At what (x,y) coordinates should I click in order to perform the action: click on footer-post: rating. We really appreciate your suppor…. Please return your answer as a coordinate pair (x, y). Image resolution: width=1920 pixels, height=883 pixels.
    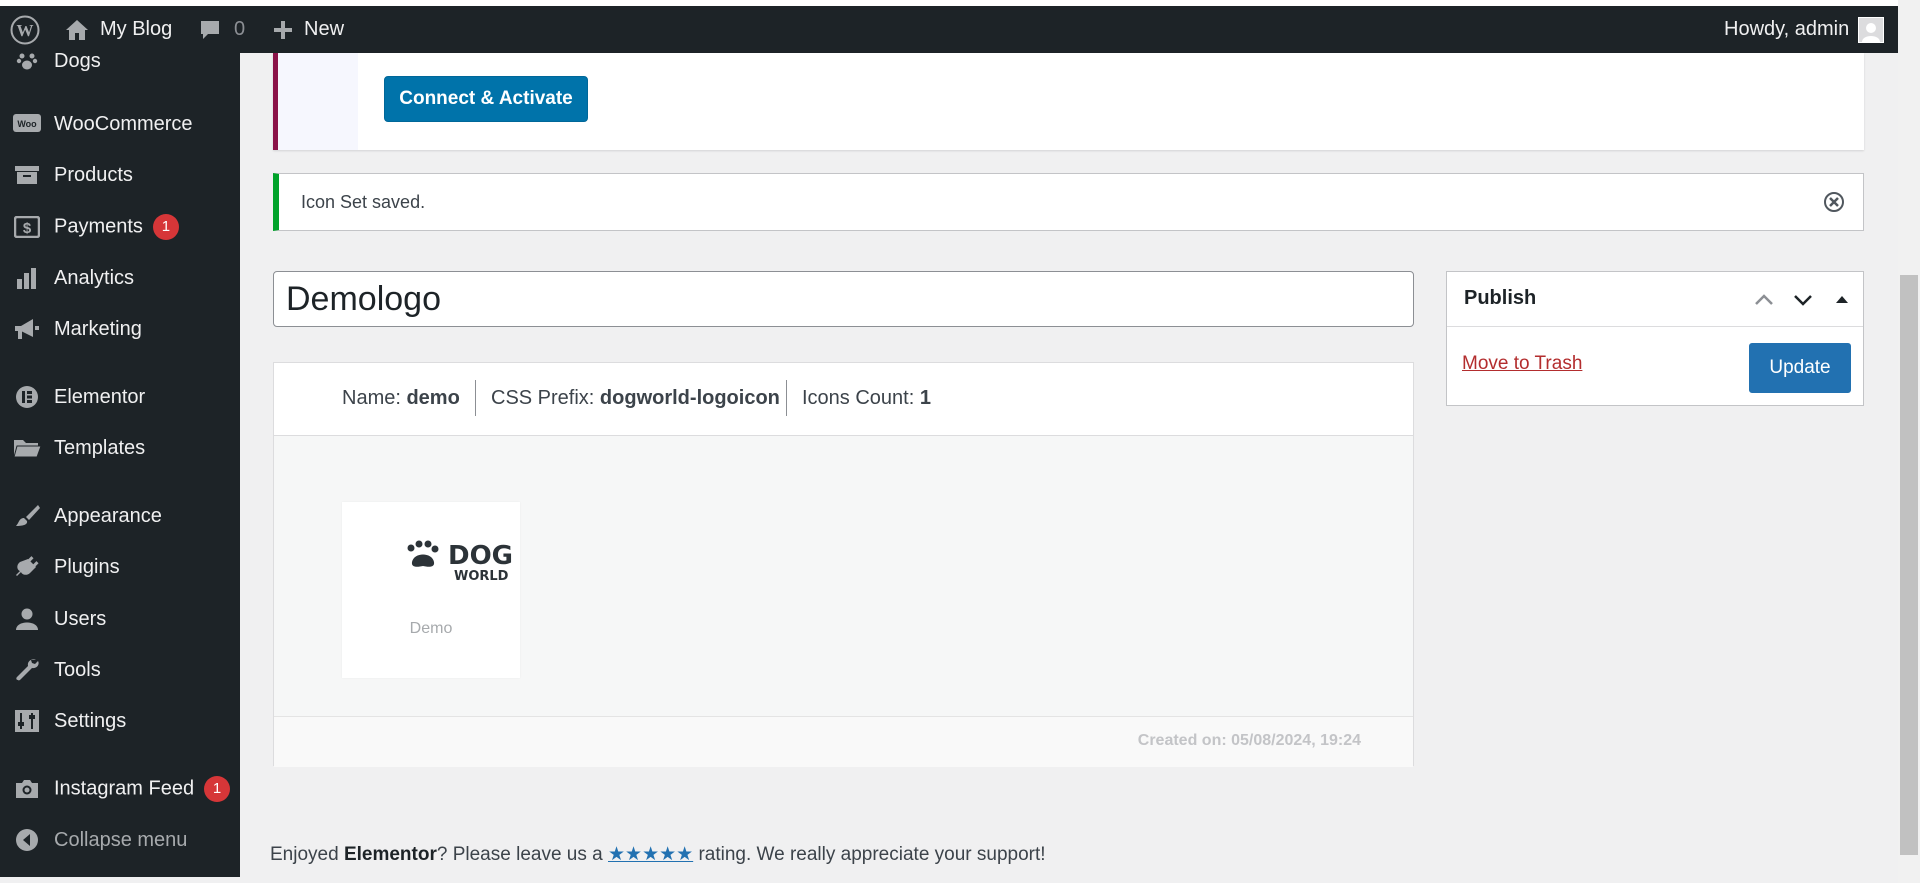
    Looking at the image, I should click on (869, 854).